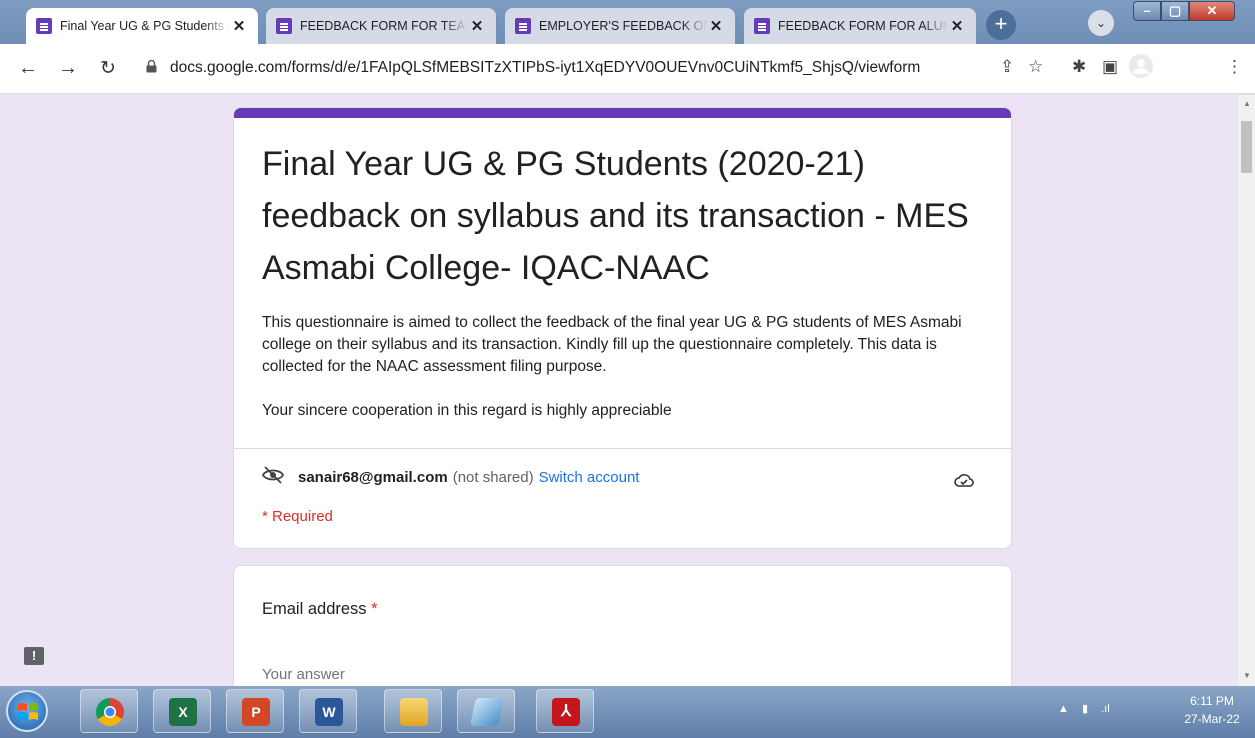 The height and width of the screenshot is (738, 1255). Describe the element at coordinates (1247, 103) in the screenshot. I see `scroll-up-arrow-icon: ▲` at that location.